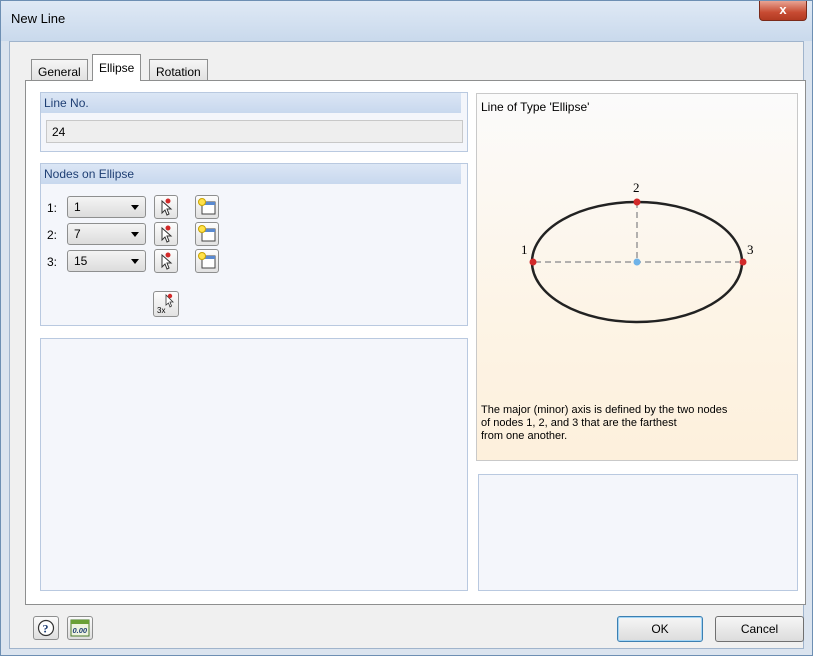  I want to click on line-no-header: Line No., so click(251, 103).